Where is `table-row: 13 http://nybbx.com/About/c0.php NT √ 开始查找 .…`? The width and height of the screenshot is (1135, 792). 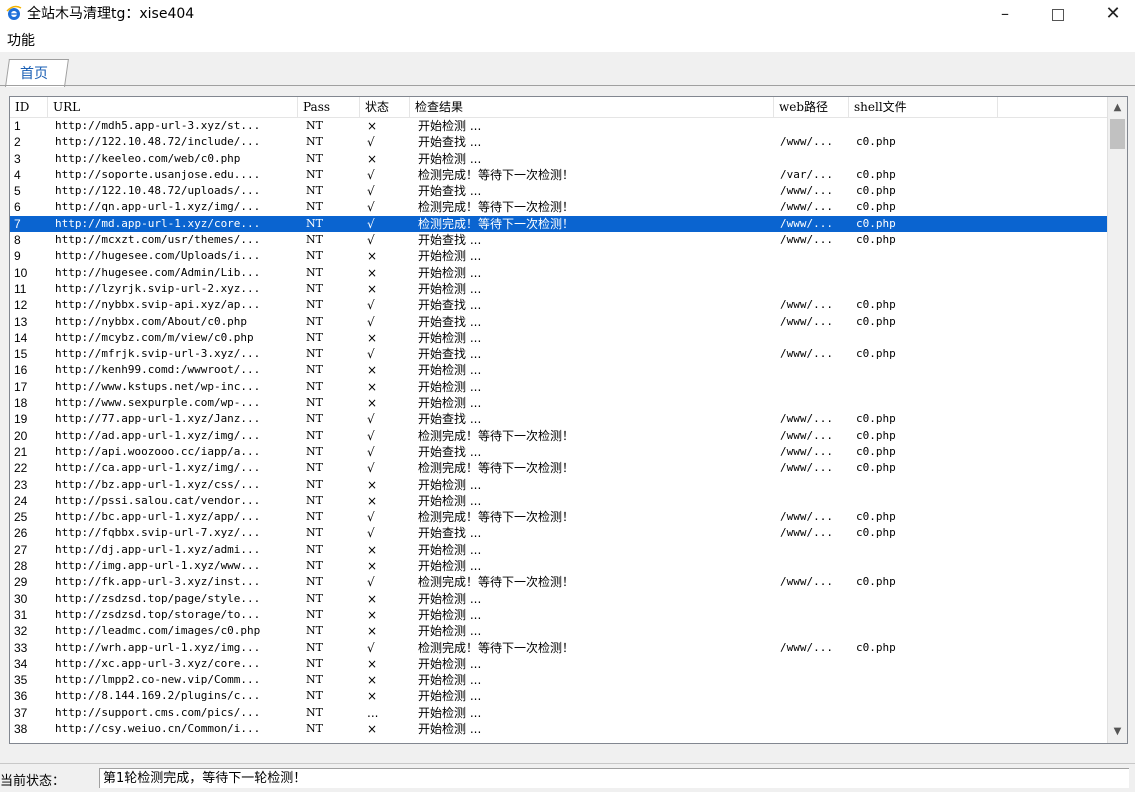 table-row: 13 http://nybbx.com/About/c0.php NT √ 开始查找 .… is located at coordinates (558, 322).